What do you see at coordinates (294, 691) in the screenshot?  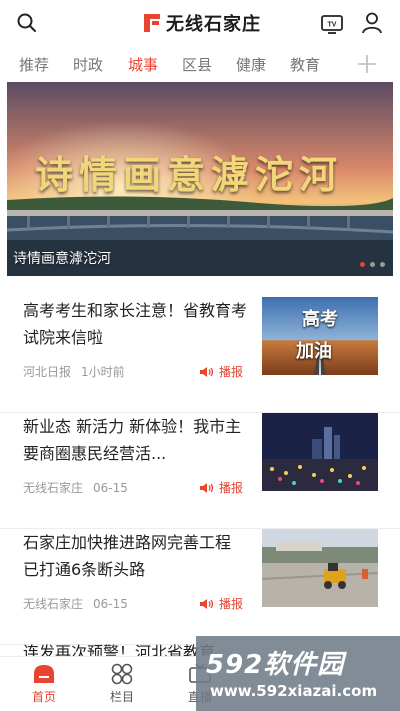 I see `watermark-url: www.592xiazai.com` at bounding box center [294, 691].